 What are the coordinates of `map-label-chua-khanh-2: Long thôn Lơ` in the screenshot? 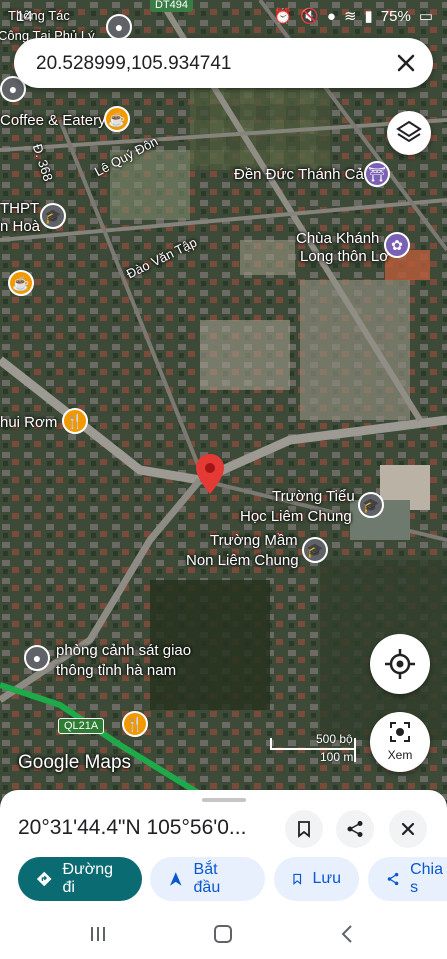 It's located at (345, 256).